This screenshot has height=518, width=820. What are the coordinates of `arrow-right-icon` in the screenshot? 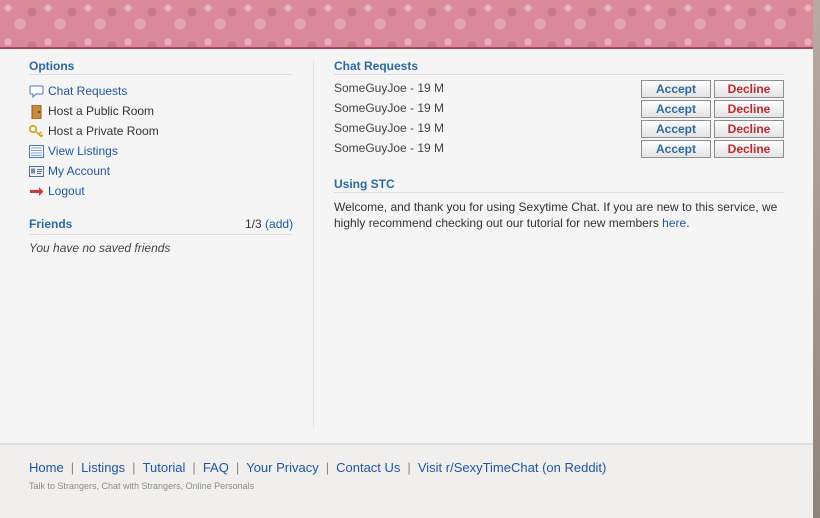 It's located at (36, 191).